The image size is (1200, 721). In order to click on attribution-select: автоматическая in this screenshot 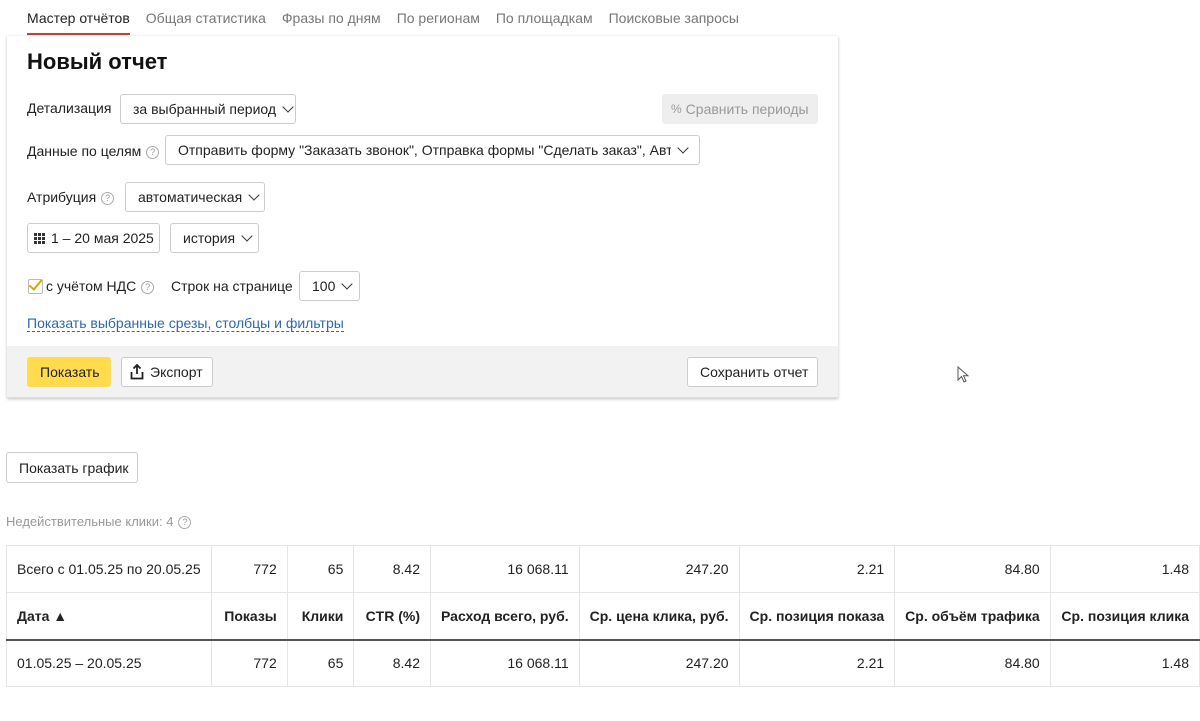, I will do `click(195, 197)`.